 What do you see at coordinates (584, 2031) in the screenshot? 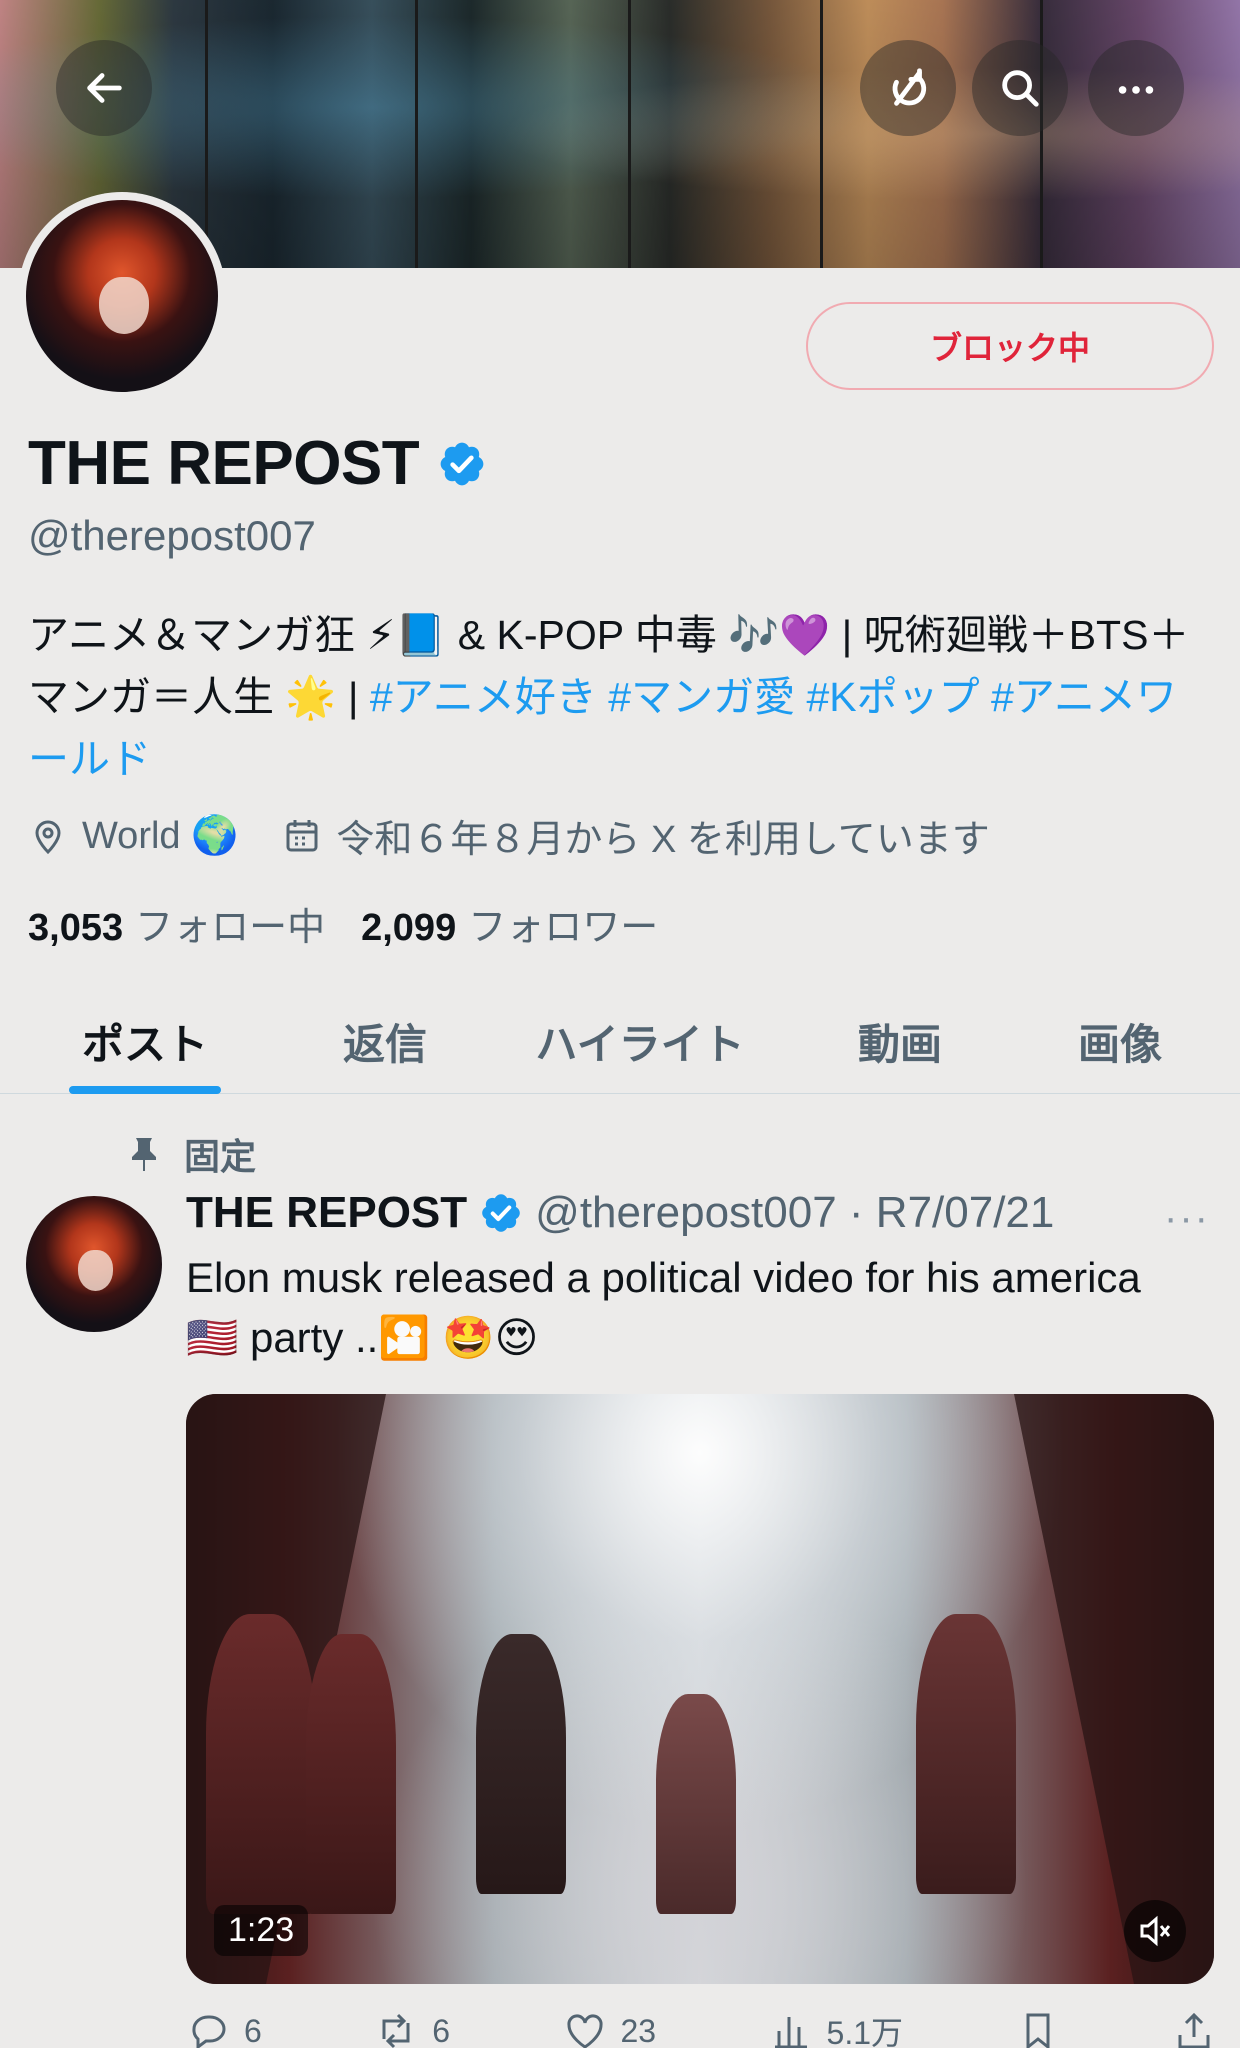
I see `heart-icon` at bounding box center [584, 2031].